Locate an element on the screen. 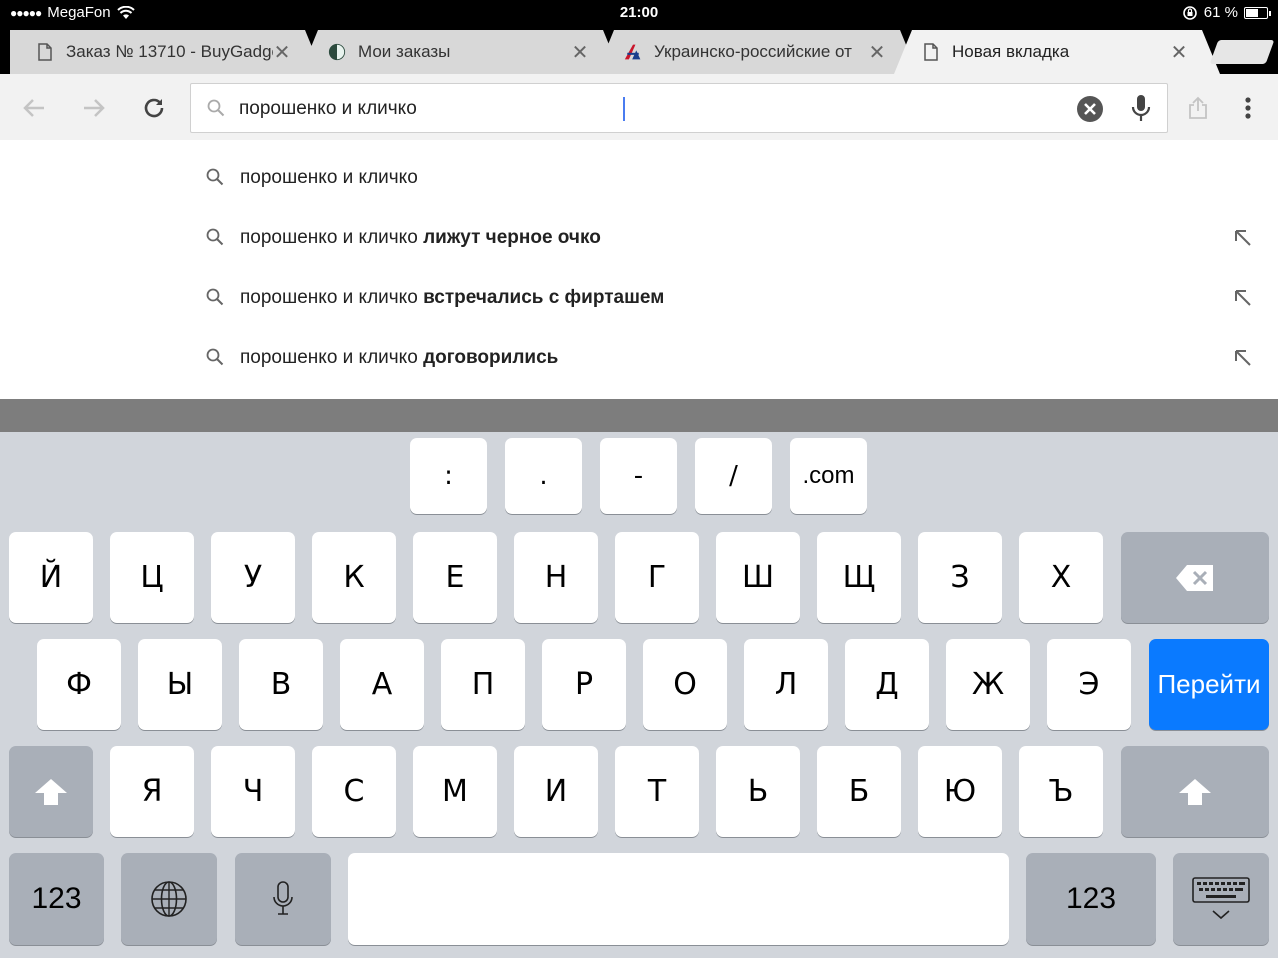 The width and height of the screenshot is (1278, 958). key-letter: Щ is located at coordinates (859, 577).